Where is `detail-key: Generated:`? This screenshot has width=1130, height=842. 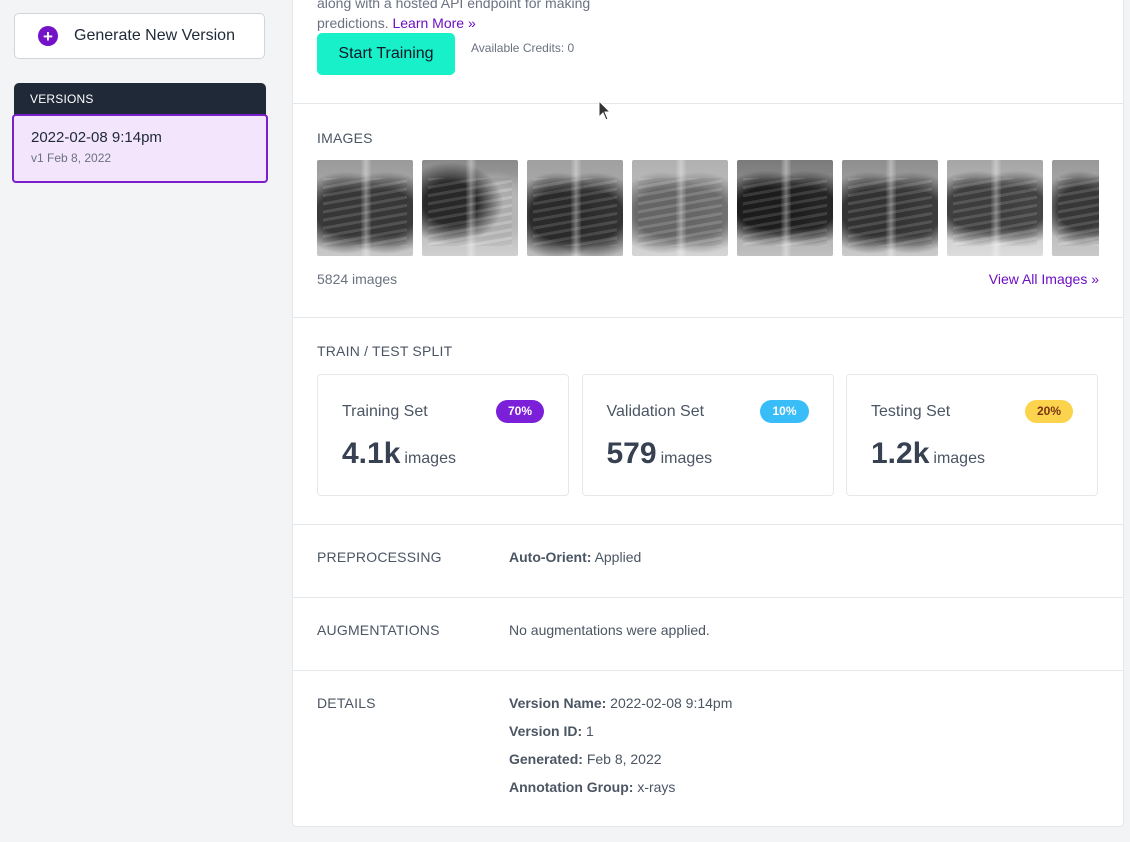
detail-key: Generated: is located at coordinates (546, 759).